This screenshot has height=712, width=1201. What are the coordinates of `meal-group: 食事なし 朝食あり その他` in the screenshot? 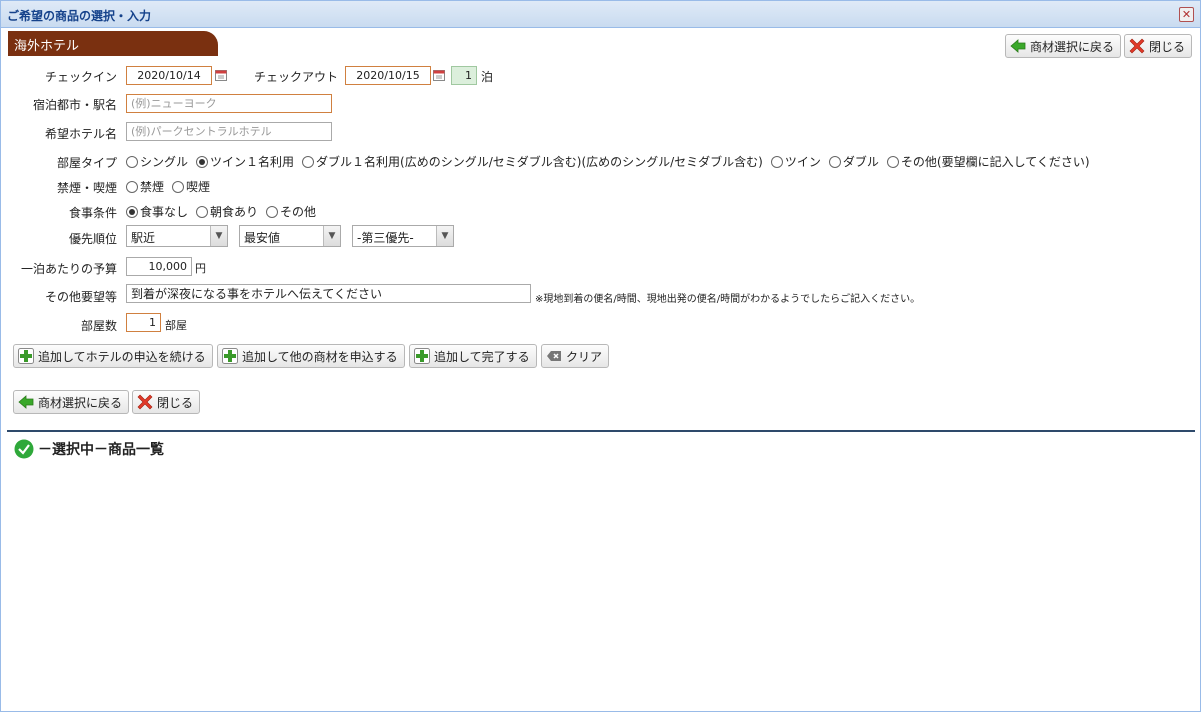 It's located at (225, 211).